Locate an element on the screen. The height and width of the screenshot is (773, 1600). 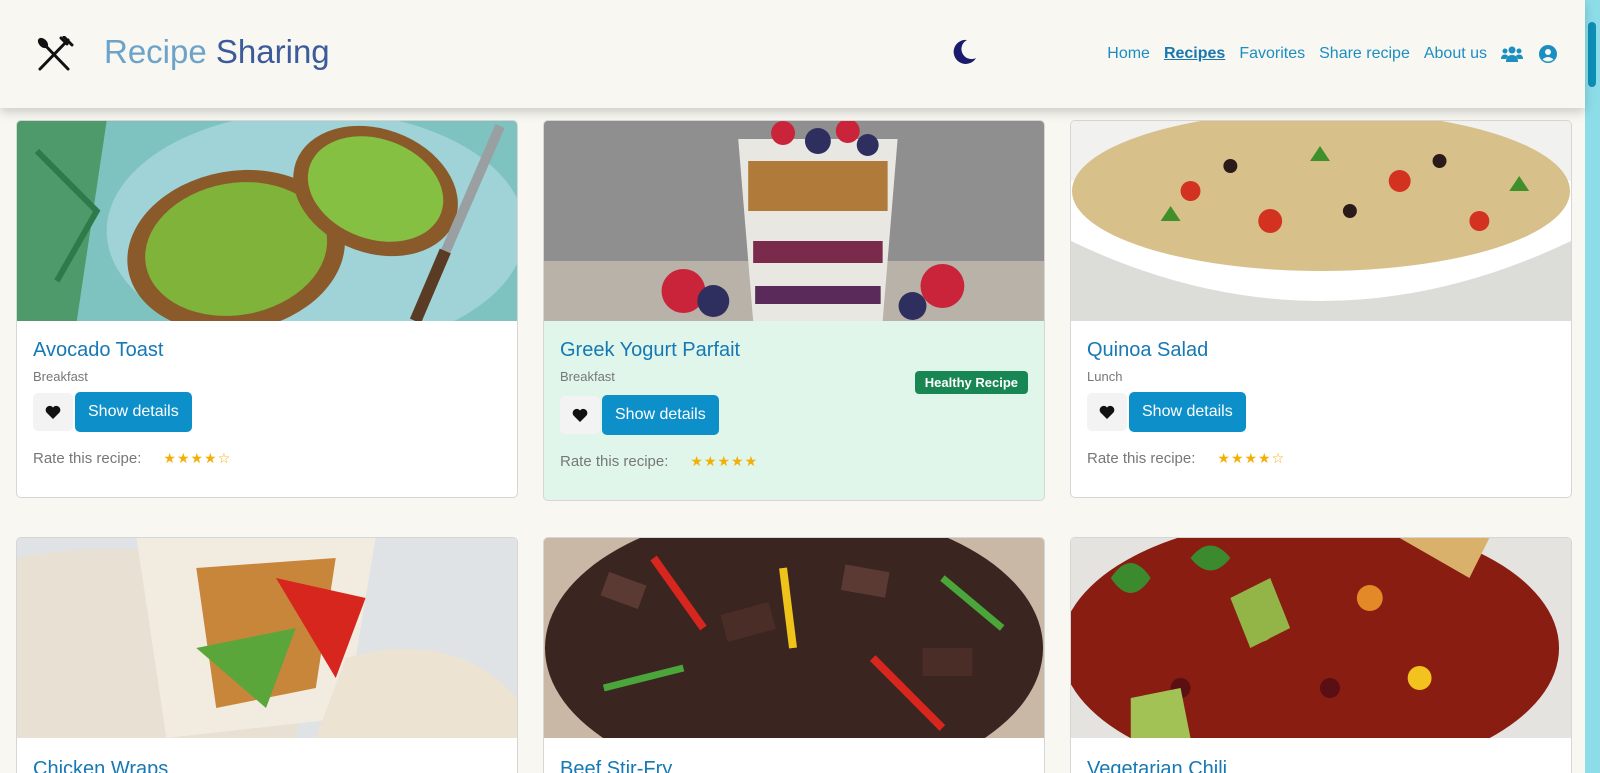
card-body: Chicken Wraps is located at coordinates (267, 755).